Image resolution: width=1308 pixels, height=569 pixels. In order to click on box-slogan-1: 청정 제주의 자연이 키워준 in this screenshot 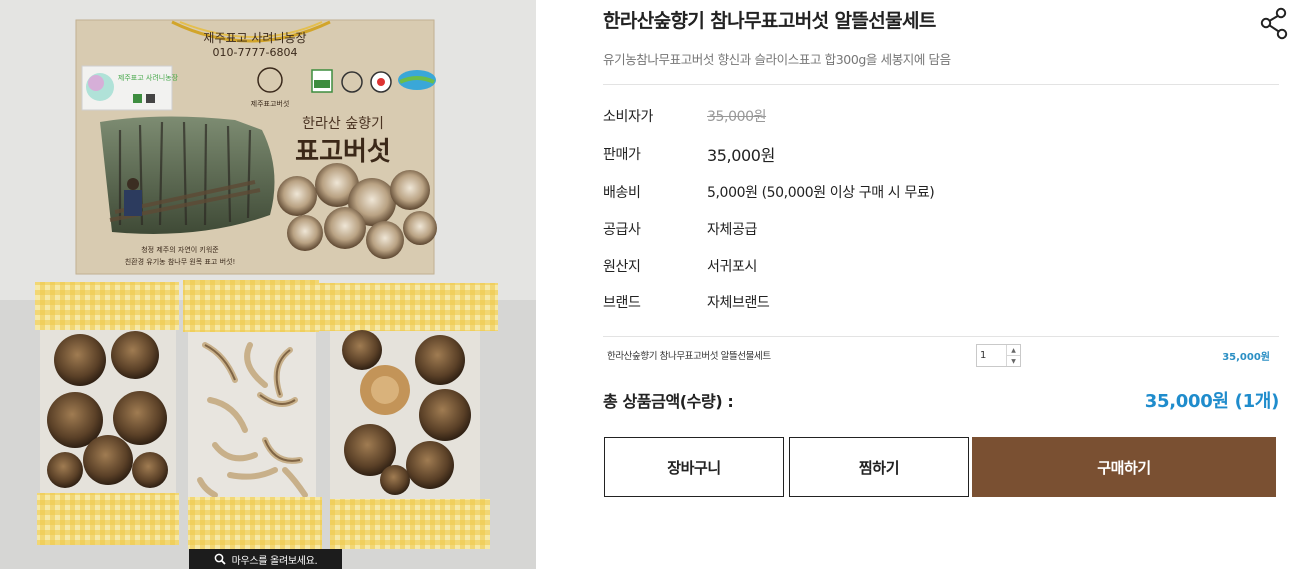, I will do `click(180, 249)`.